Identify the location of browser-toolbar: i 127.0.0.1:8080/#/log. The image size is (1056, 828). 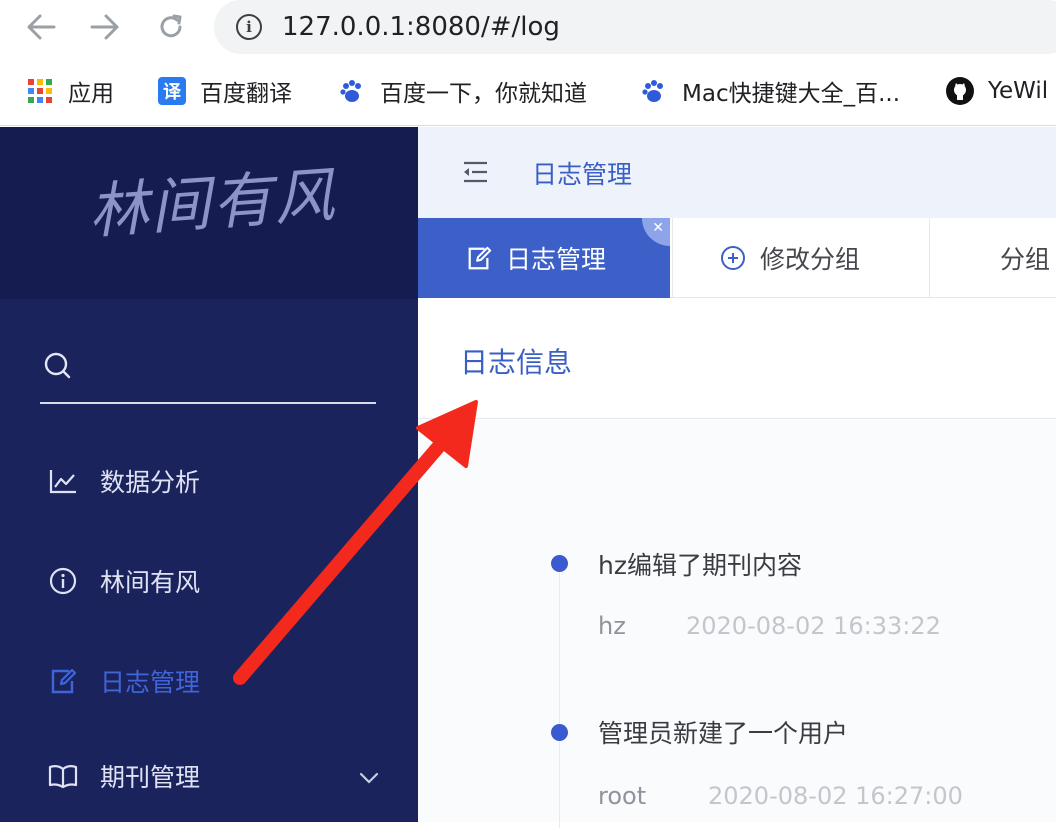
(528, 27).